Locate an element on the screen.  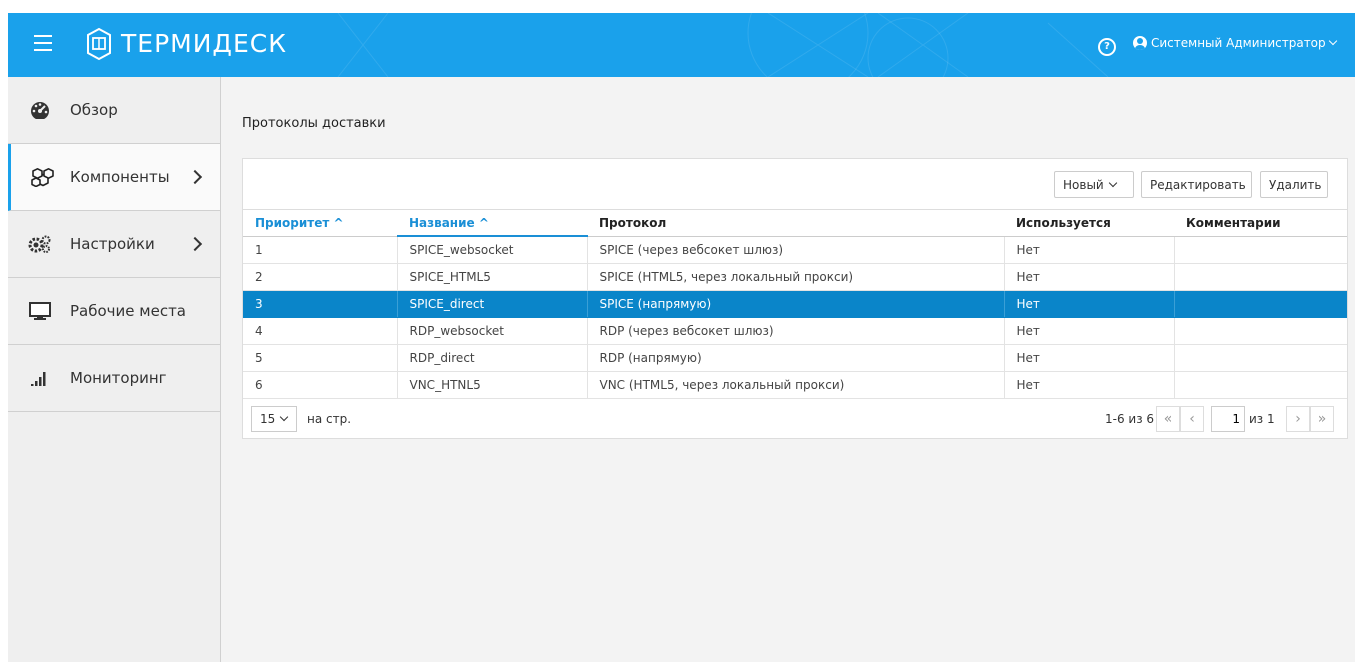
cell-name: SPICE_websocket is located at coordinates (492, 250).